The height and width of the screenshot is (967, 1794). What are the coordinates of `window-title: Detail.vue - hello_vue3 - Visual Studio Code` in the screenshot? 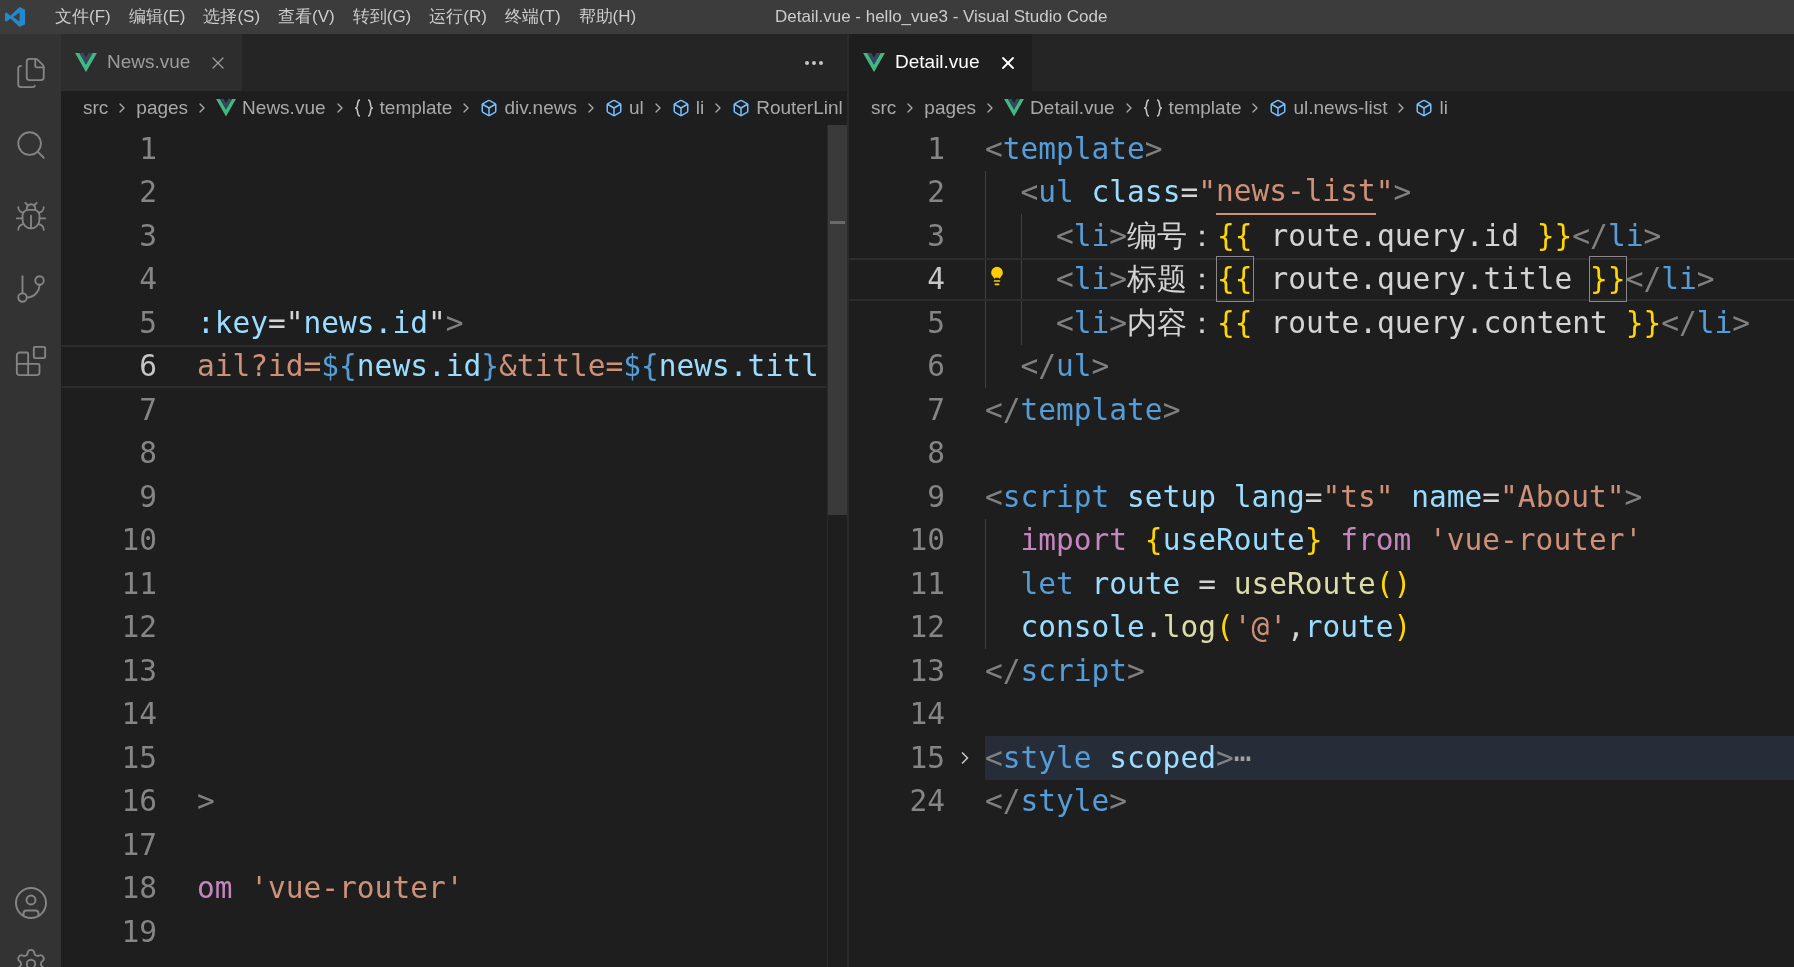 It's located at (941, 17).